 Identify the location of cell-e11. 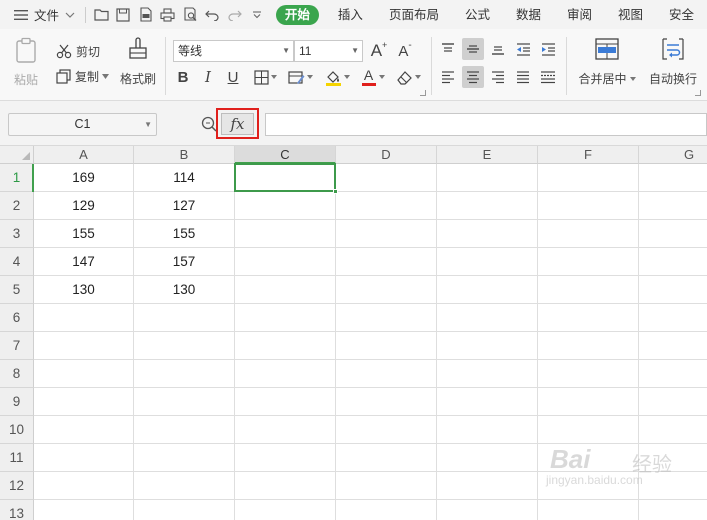
(487, 458).